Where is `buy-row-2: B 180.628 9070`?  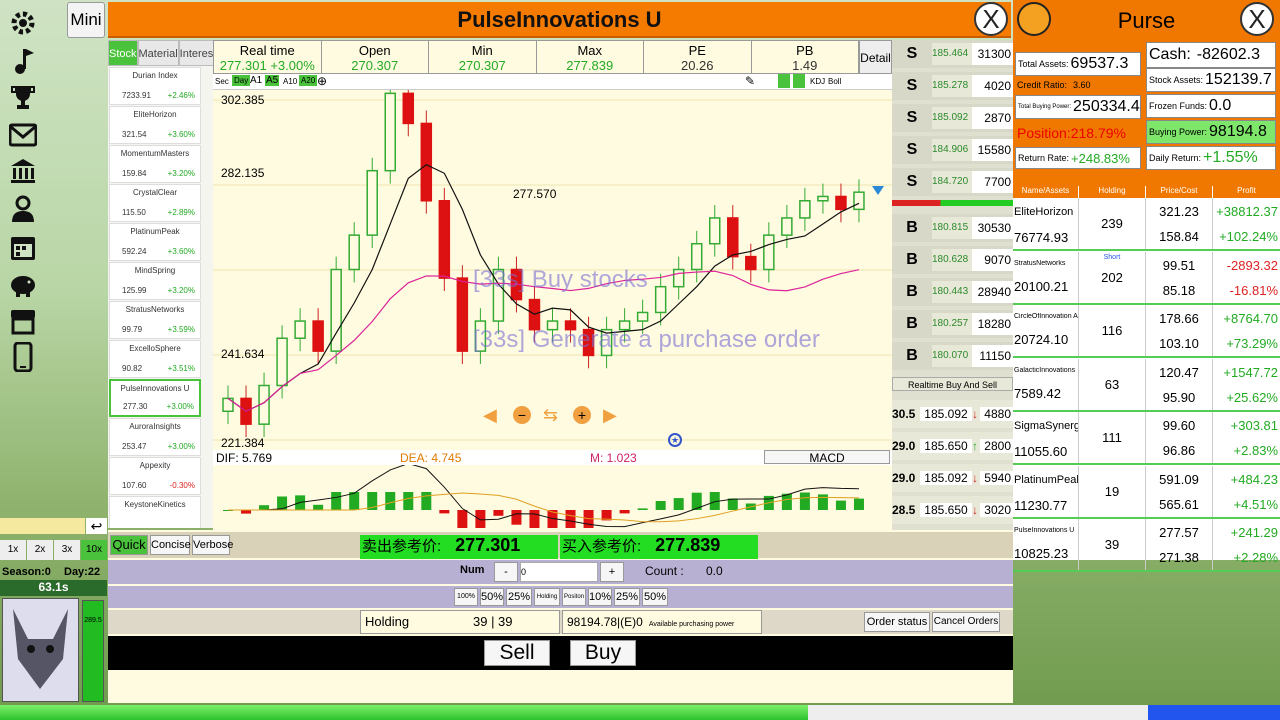 buy-row-2: B 180.628 9070 is located at coordinates (952, 260).